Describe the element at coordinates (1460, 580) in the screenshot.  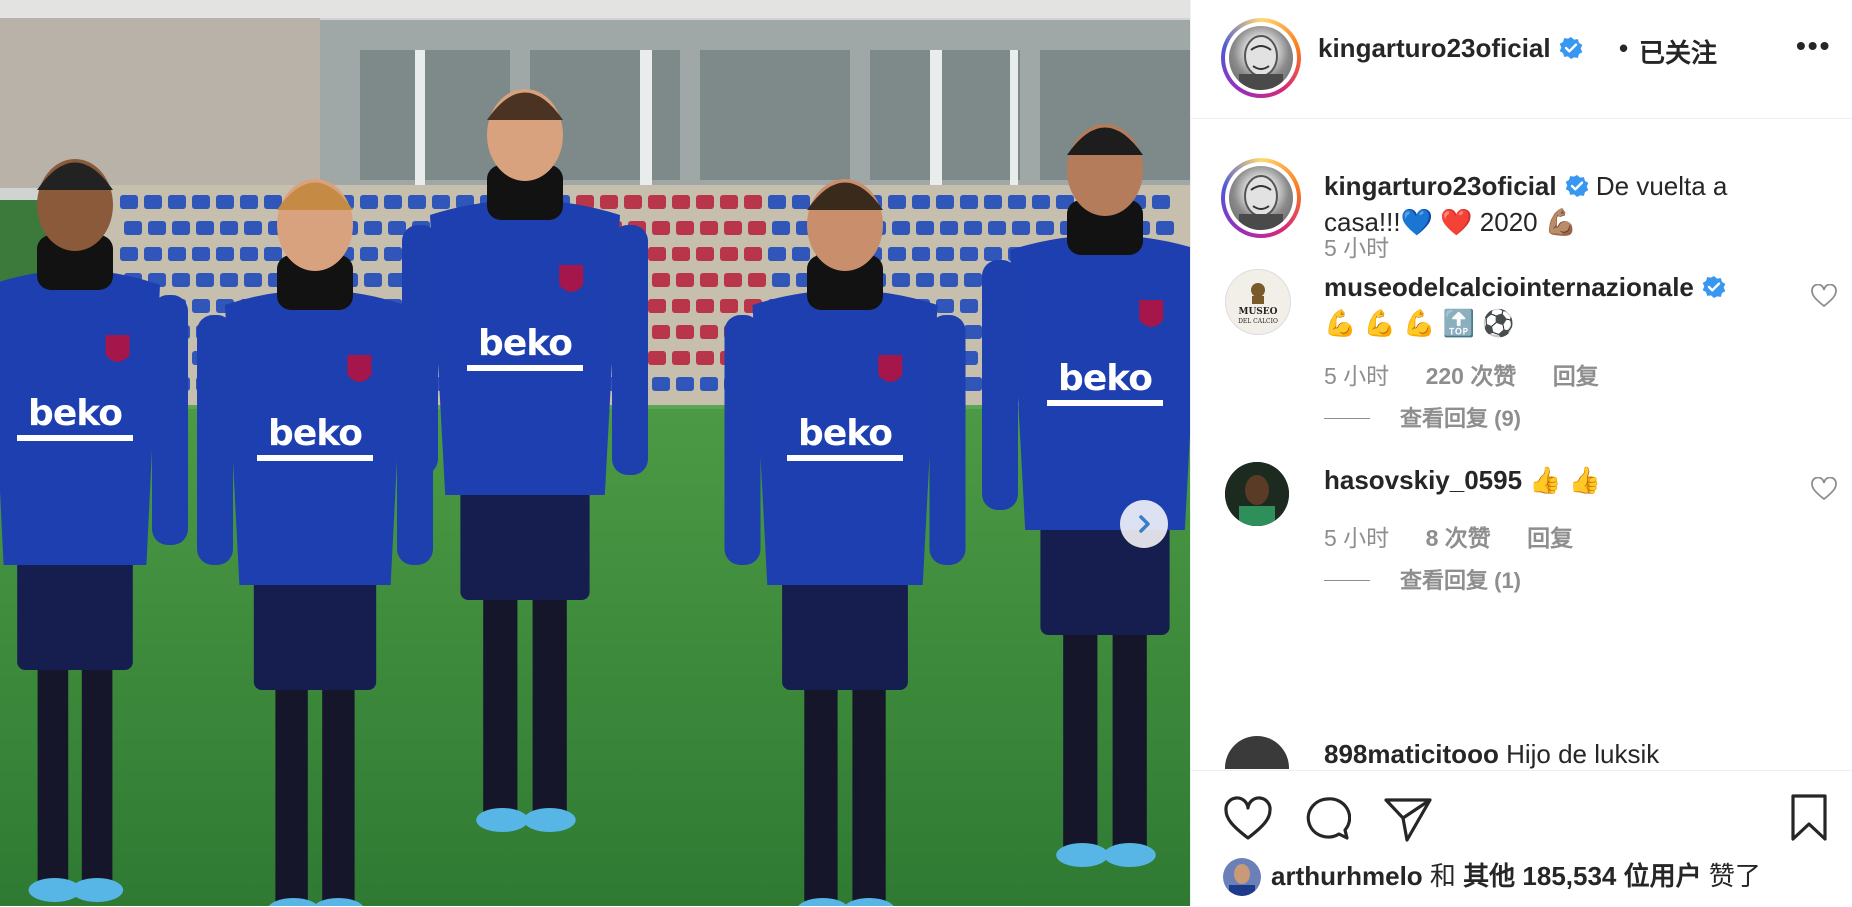
I see `view-replies-label: 查看回复 (1)` at that location.